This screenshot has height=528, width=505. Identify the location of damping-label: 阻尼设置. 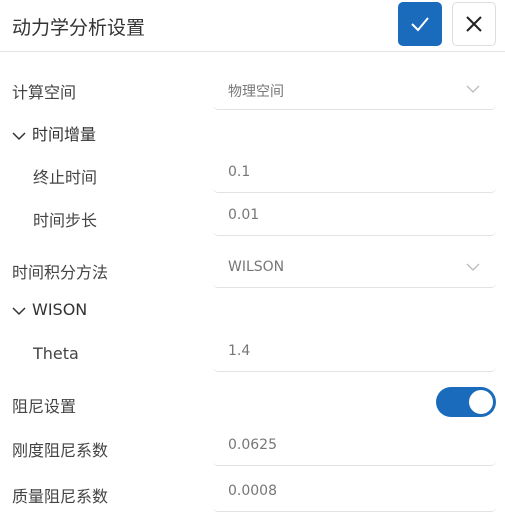
(44, 406).